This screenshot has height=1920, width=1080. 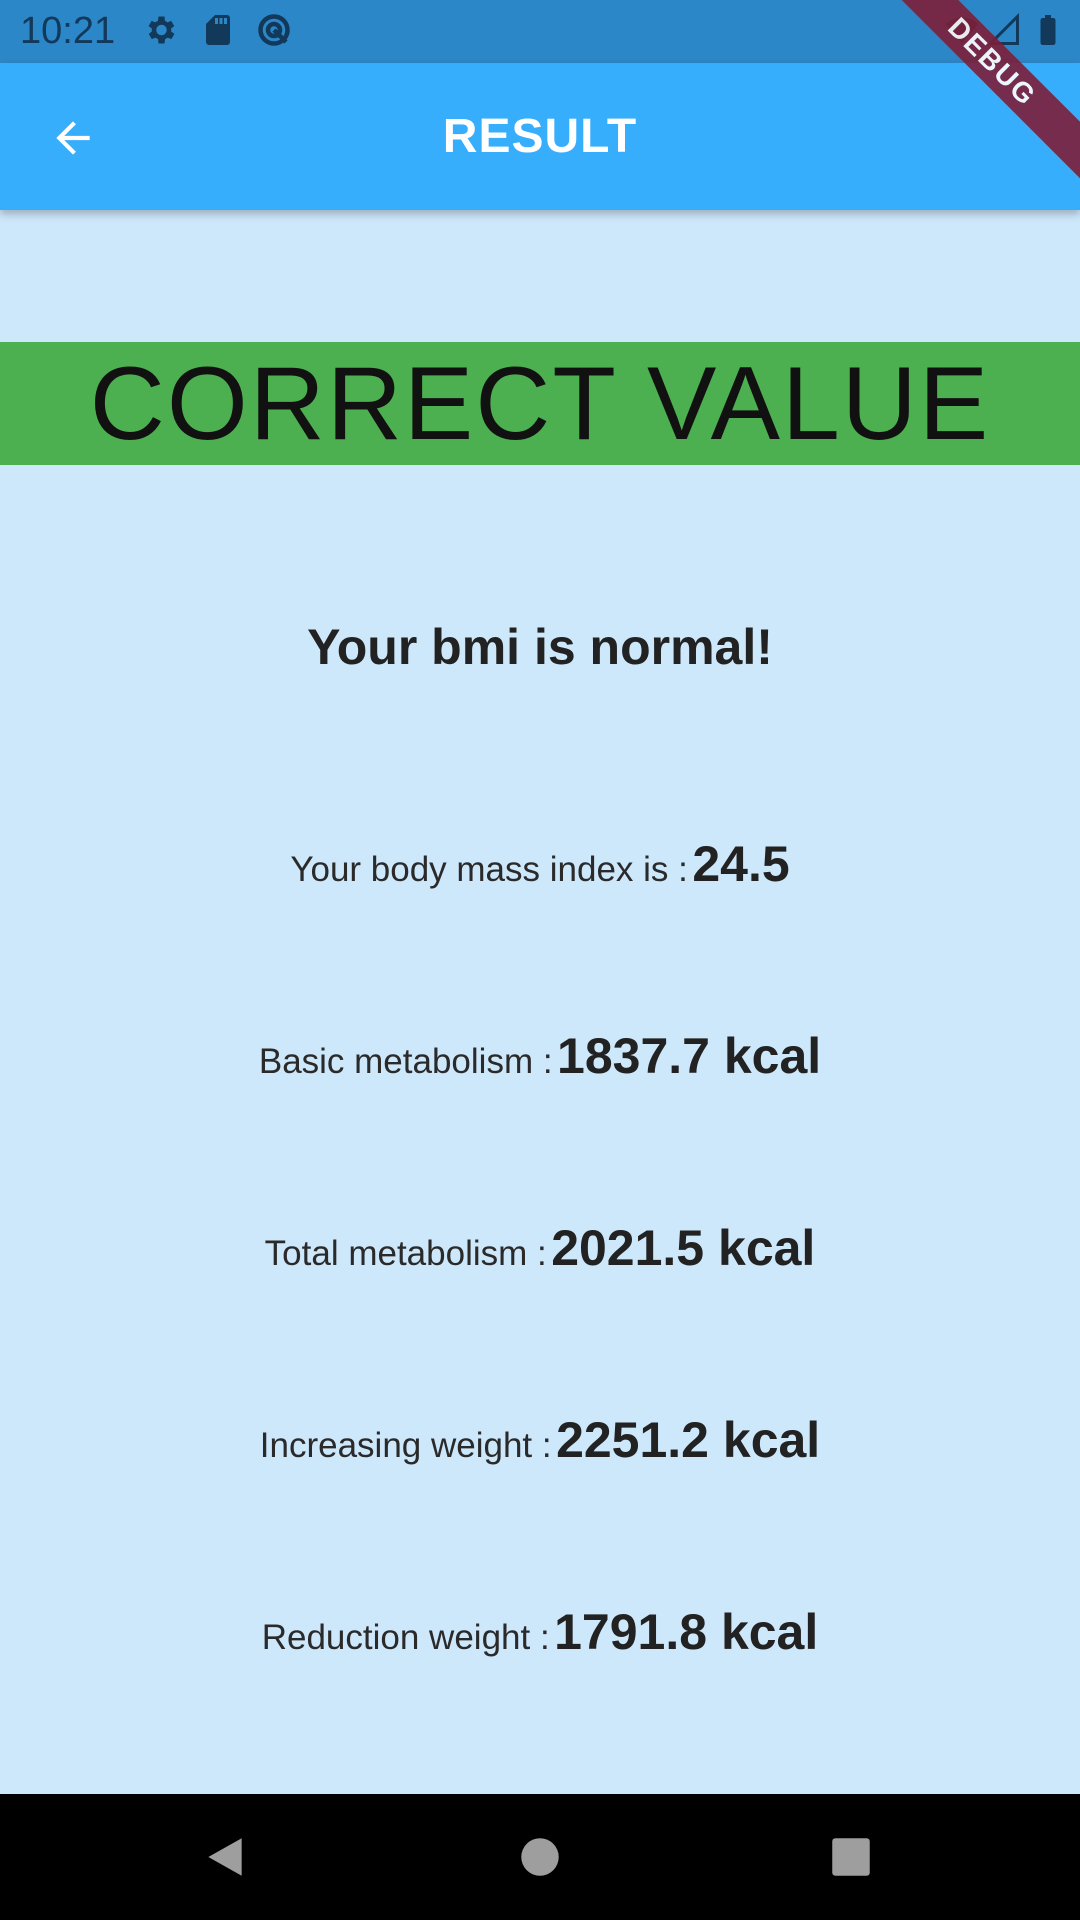 What do you see at coordinates (686, 1632) in the screenshot?
I see `metric-value: 1791.8 kcal` at bounding box center [686, 1632].